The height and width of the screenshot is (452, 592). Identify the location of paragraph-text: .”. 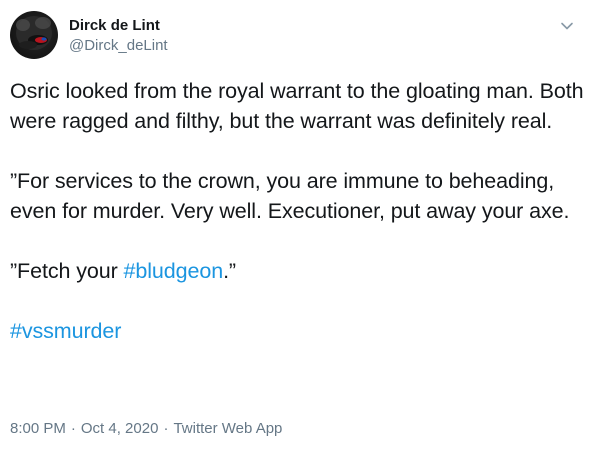
(229, 271).